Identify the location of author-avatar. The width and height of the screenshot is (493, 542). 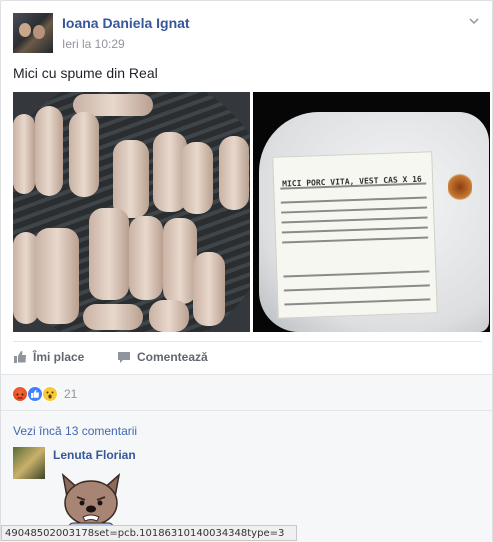
(33, 33).